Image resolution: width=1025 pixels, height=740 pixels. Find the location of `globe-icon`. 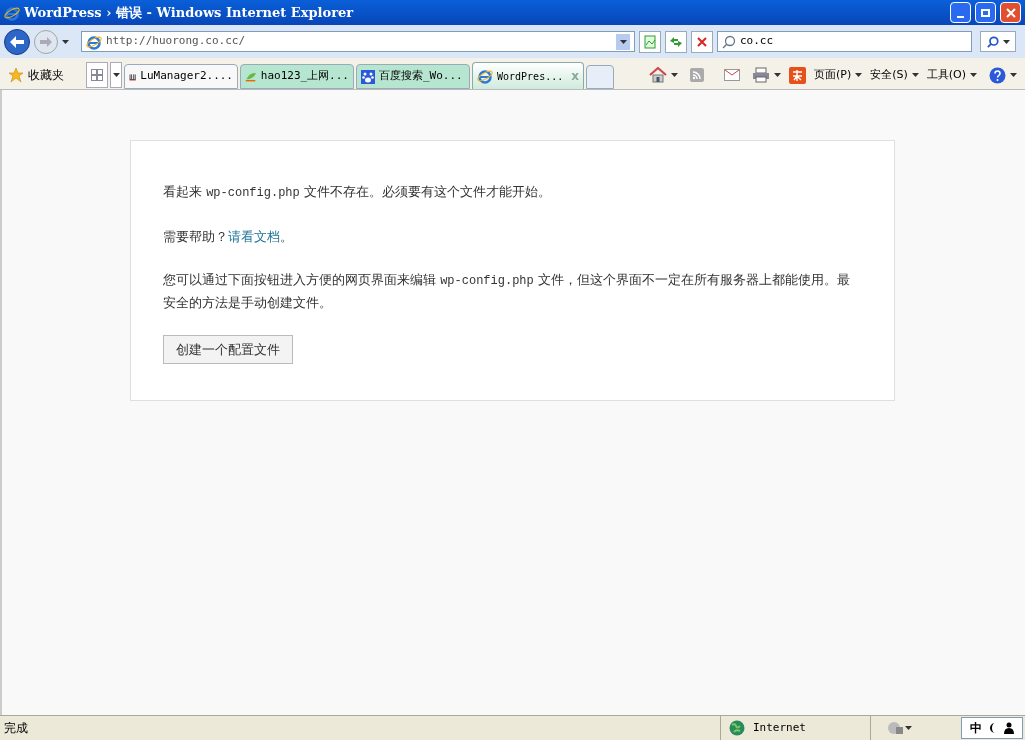

globe-icon is located at coordinates (737, 728).